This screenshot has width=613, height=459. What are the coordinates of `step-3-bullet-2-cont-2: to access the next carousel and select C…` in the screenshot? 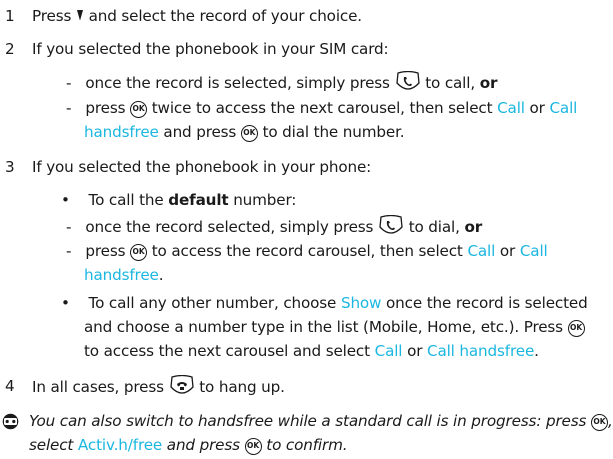 It's located at (311, 351).